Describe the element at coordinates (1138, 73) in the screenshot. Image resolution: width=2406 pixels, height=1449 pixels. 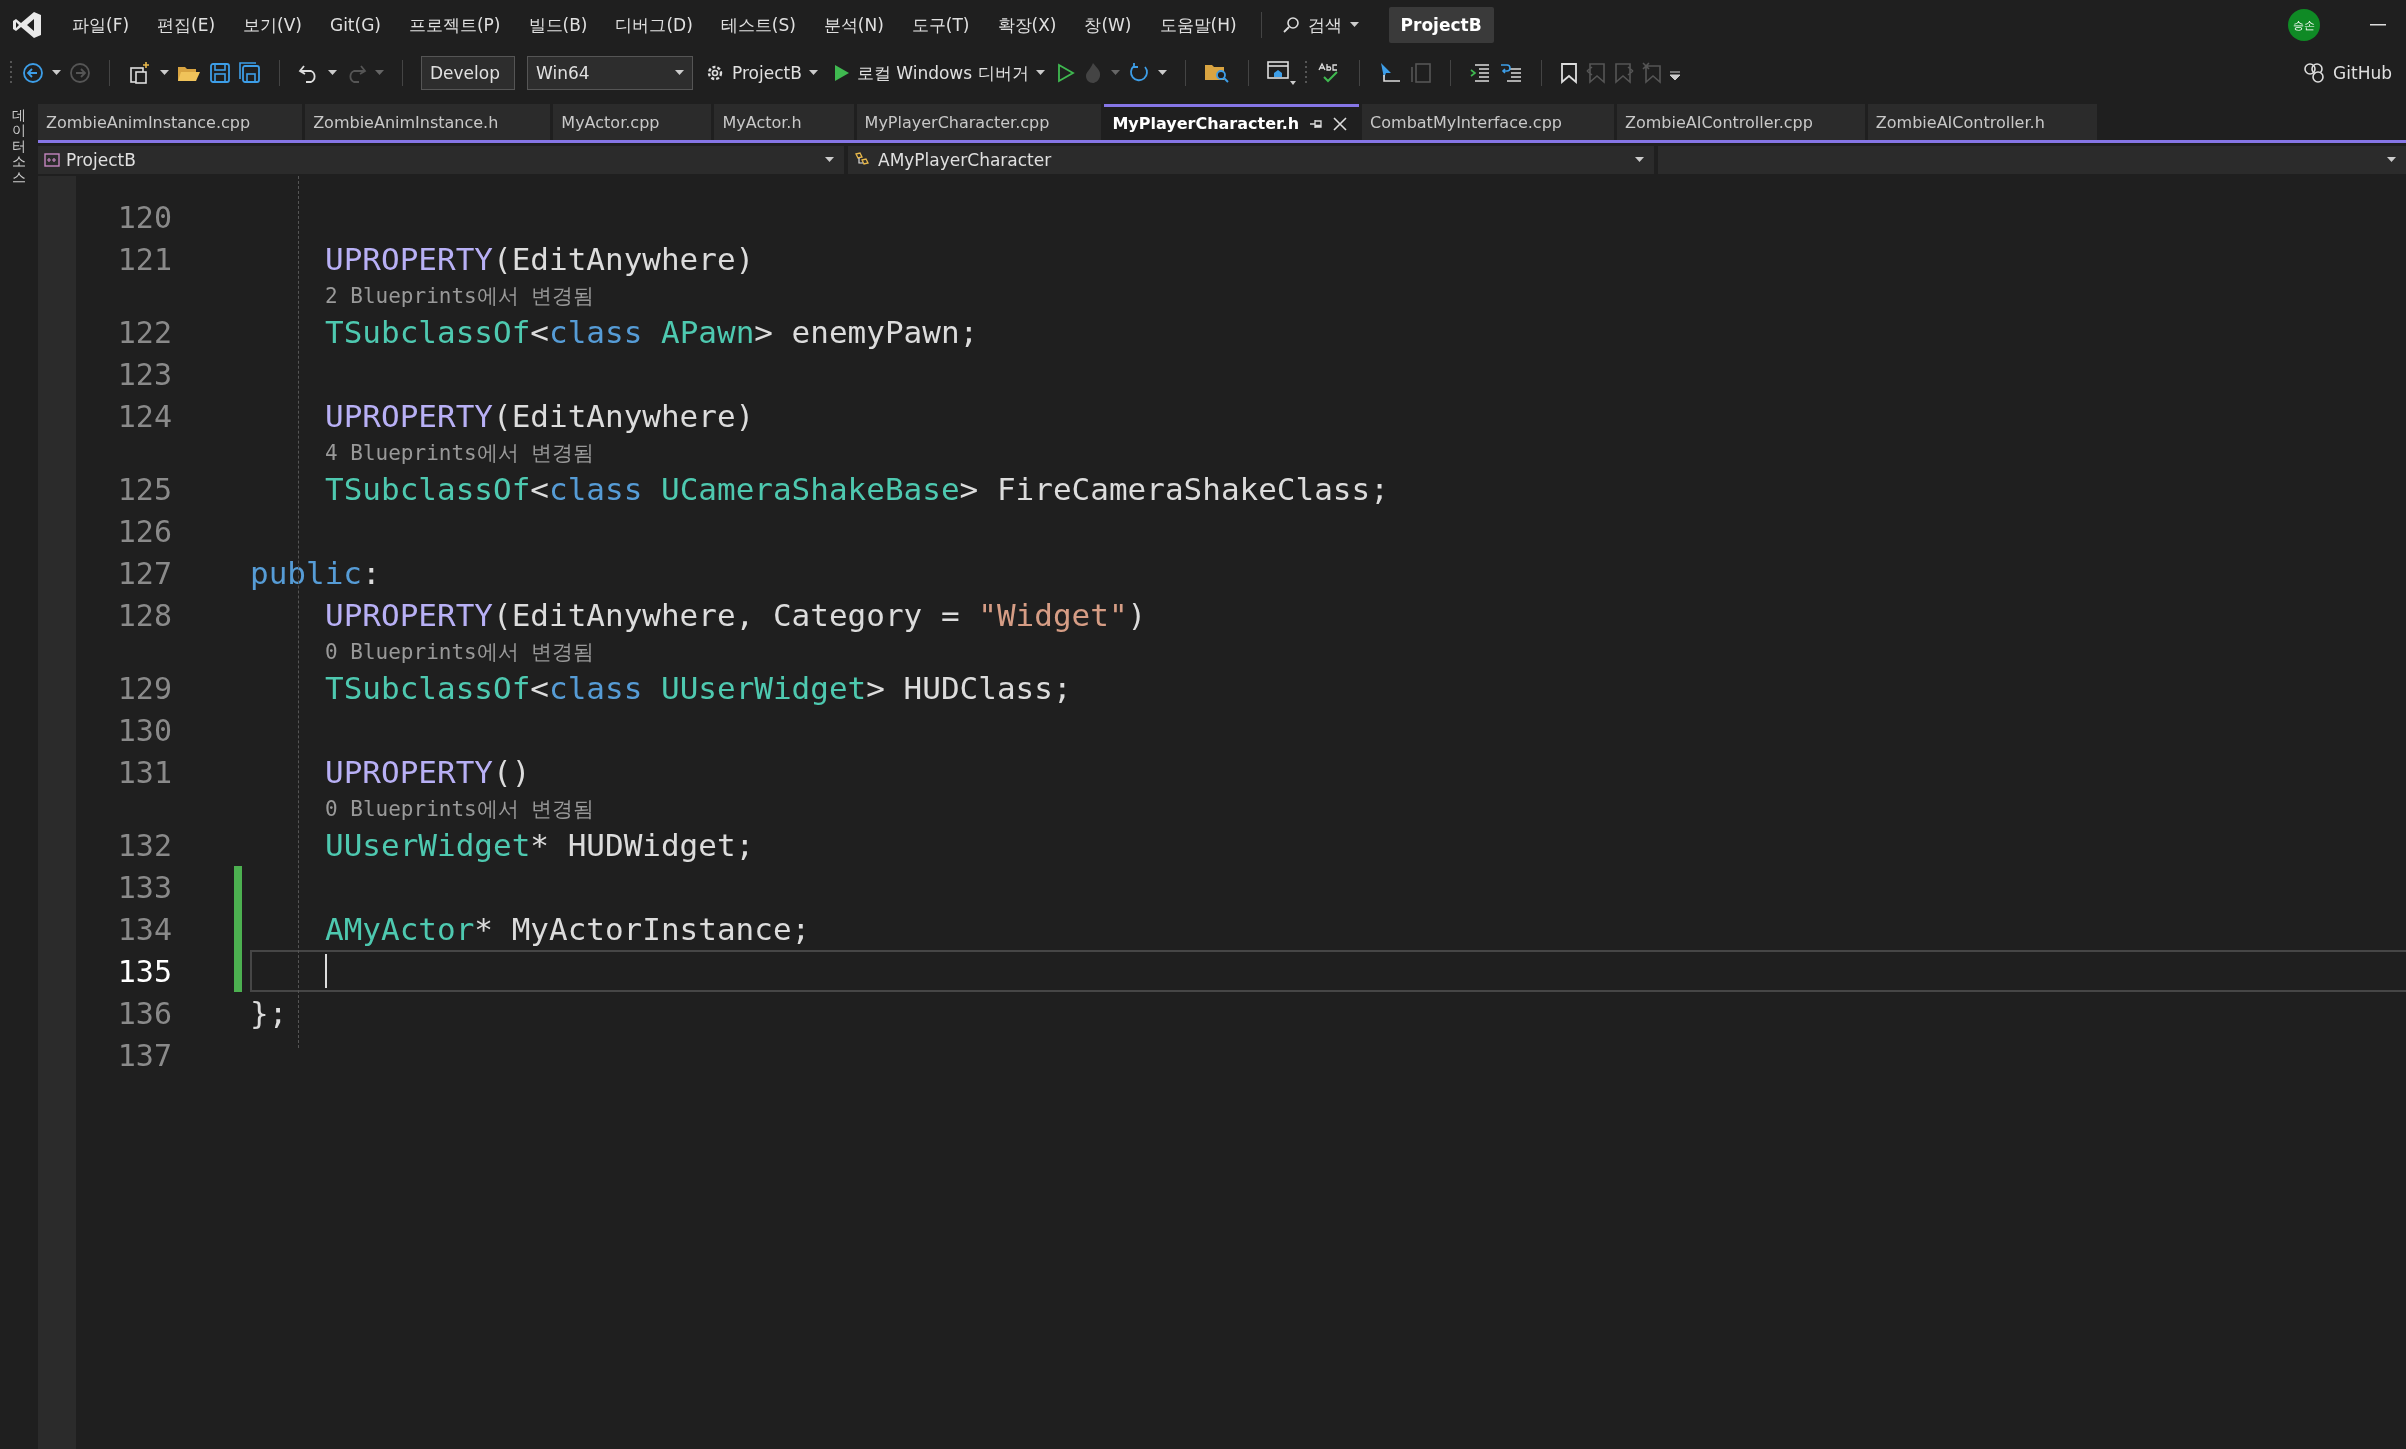
I see `refresh-icon` at that location.